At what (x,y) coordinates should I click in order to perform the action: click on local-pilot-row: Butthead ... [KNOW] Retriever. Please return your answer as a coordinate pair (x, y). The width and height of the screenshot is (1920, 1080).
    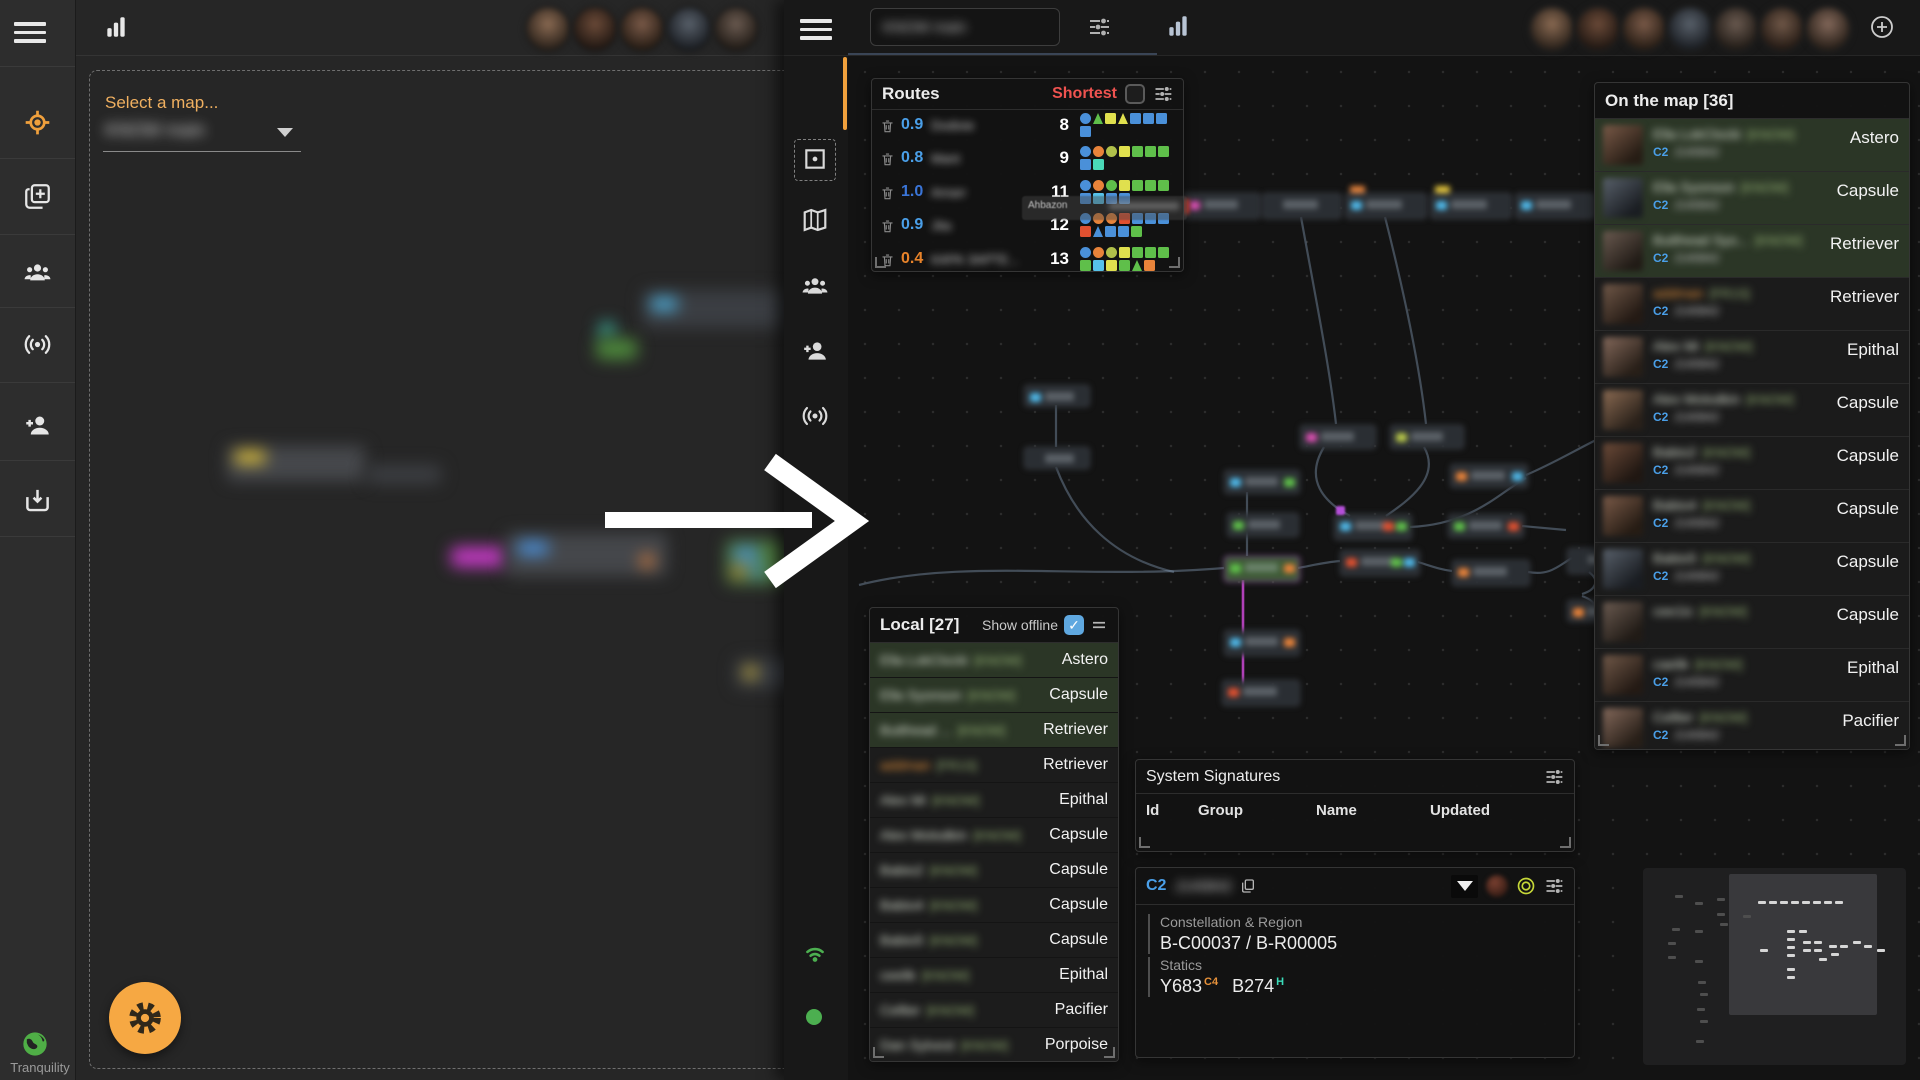
    Looking at the image, I should click on (994, 730).